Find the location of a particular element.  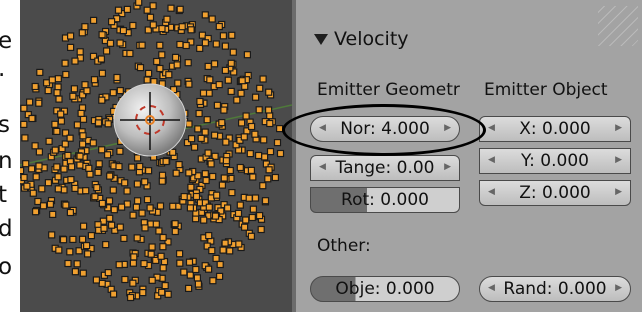

x-value: X: 0.000 is located at coordinates (555, 129).